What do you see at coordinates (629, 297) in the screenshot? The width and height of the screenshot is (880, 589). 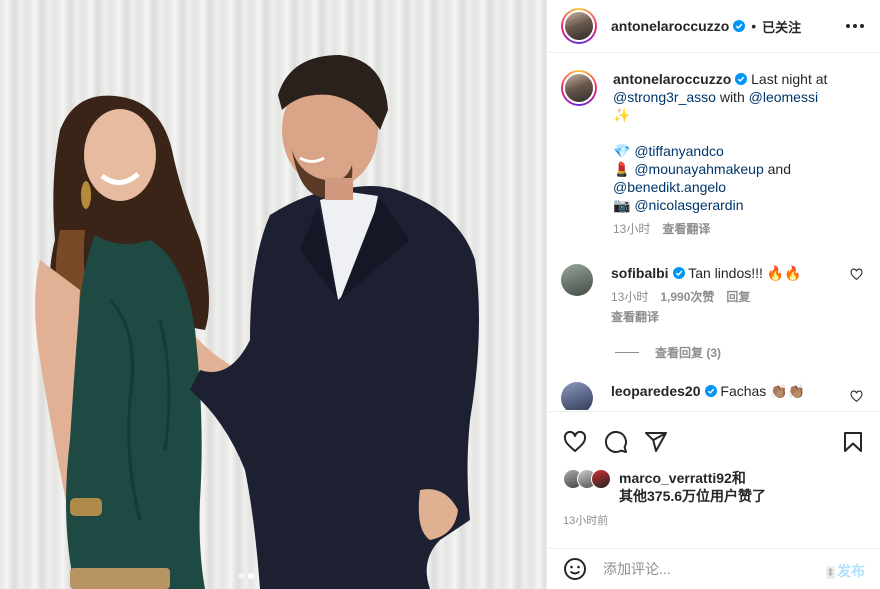 I see `comment-time: 13小时` at bounding box center [629, 297].